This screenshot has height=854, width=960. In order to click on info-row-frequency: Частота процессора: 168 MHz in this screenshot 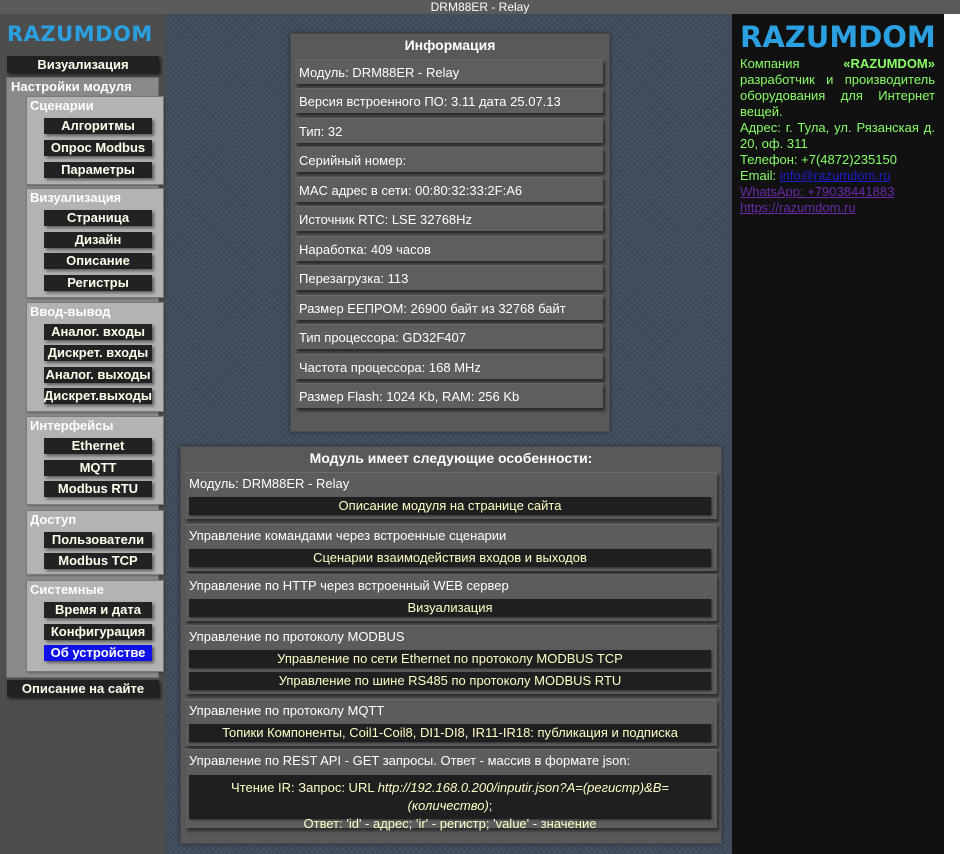, I will do `click(449, 366)`.